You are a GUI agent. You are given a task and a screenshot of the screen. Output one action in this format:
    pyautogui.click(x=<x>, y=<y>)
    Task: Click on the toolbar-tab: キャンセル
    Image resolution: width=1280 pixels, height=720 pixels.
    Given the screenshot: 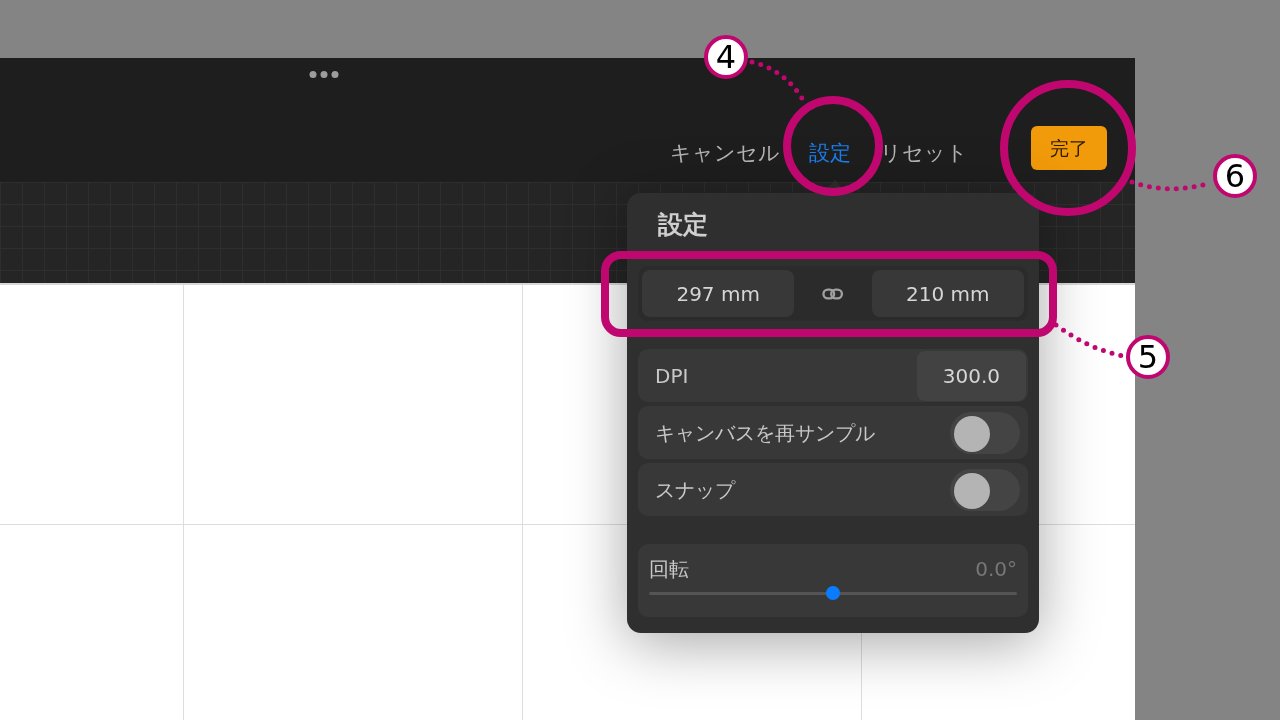 What is the action you would take?
    pyautogui.click(x=725, y=153)
    